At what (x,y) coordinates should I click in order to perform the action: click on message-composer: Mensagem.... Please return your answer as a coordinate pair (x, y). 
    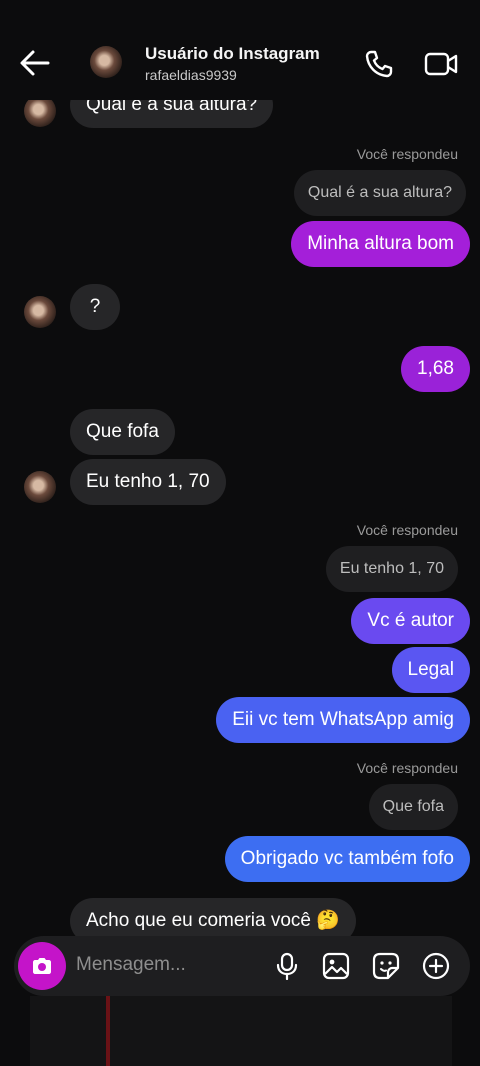
    Looking at the image, I should click on (242, 966).